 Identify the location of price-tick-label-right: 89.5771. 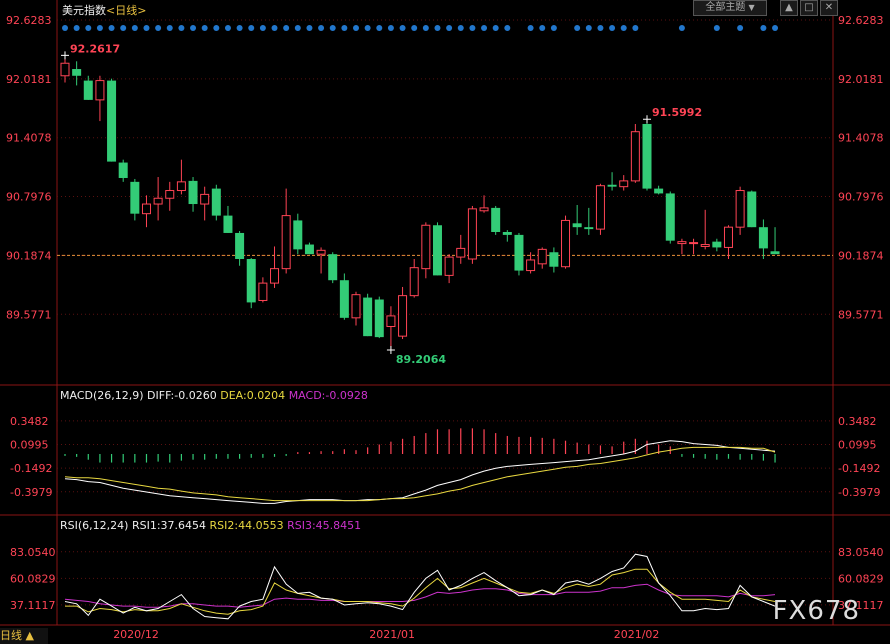
(861, 314).